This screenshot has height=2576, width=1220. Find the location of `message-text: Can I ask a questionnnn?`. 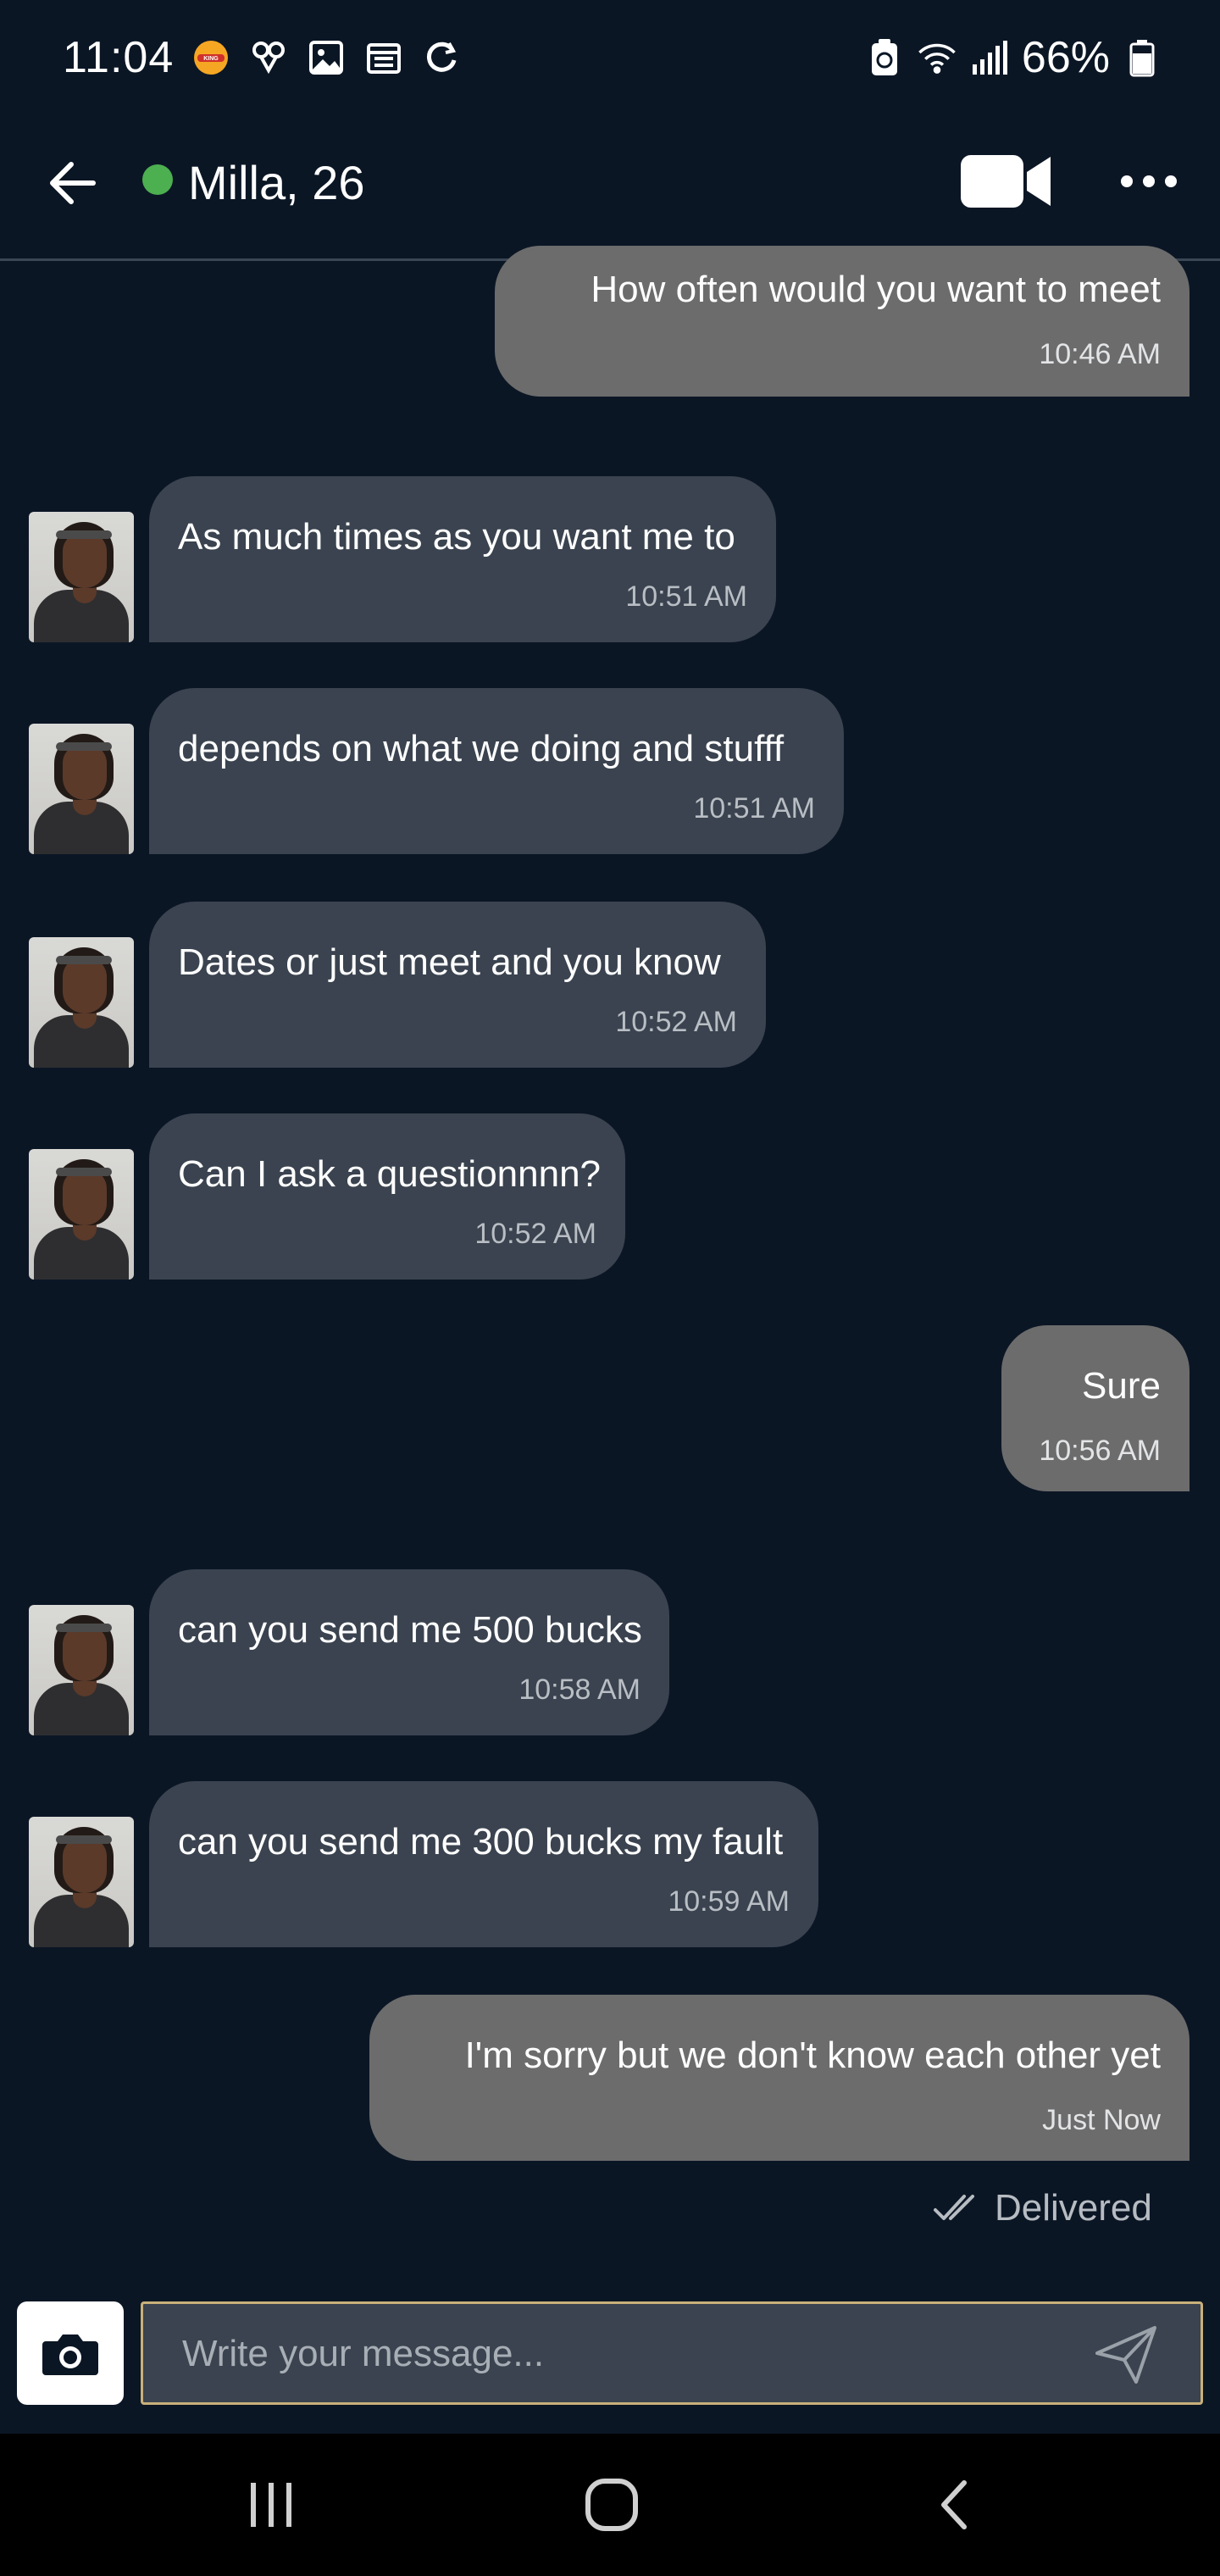

message-text: Can I ask a questionnnn? is located at coordinates (390, 1174).